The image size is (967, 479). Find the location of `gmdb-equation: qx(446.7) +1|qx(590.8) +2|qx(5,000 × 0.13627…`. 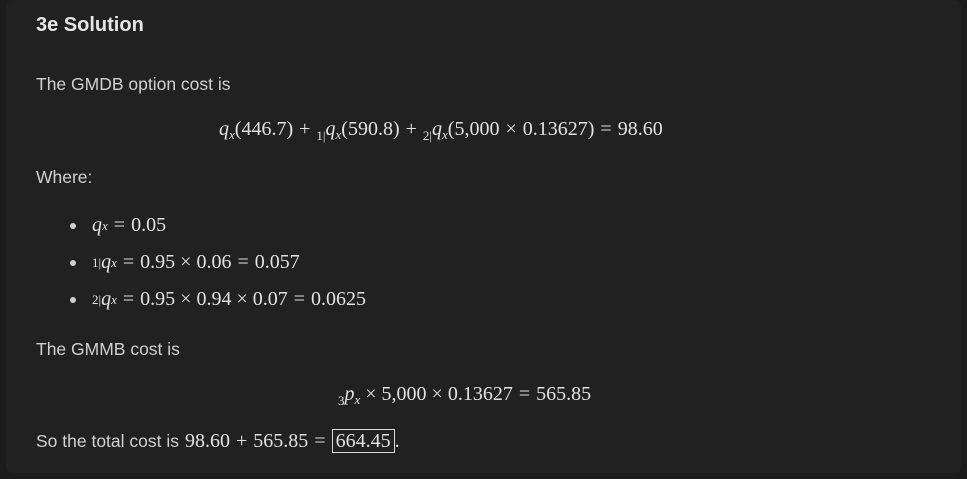

gmdb-equation: qx(446.7) +1|qx(590.8) +2|qx(5,000 × 0.13627… is located at coordinates (441, 130).